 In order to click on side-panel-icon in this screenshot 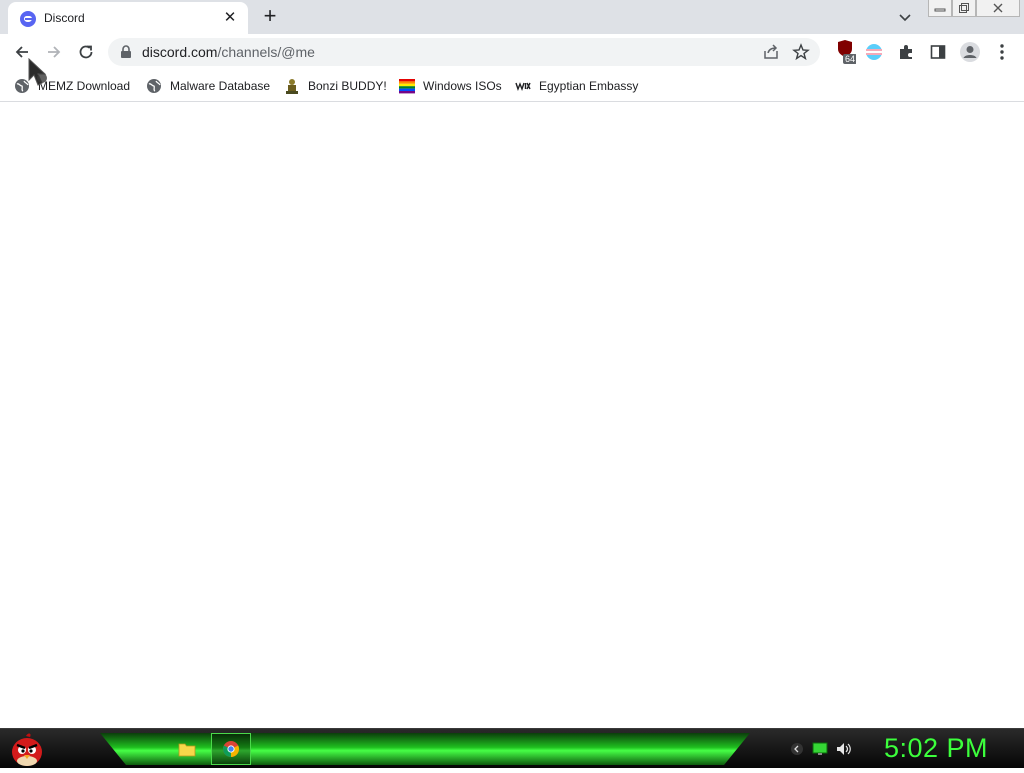, I will do `click(938, 52)`.